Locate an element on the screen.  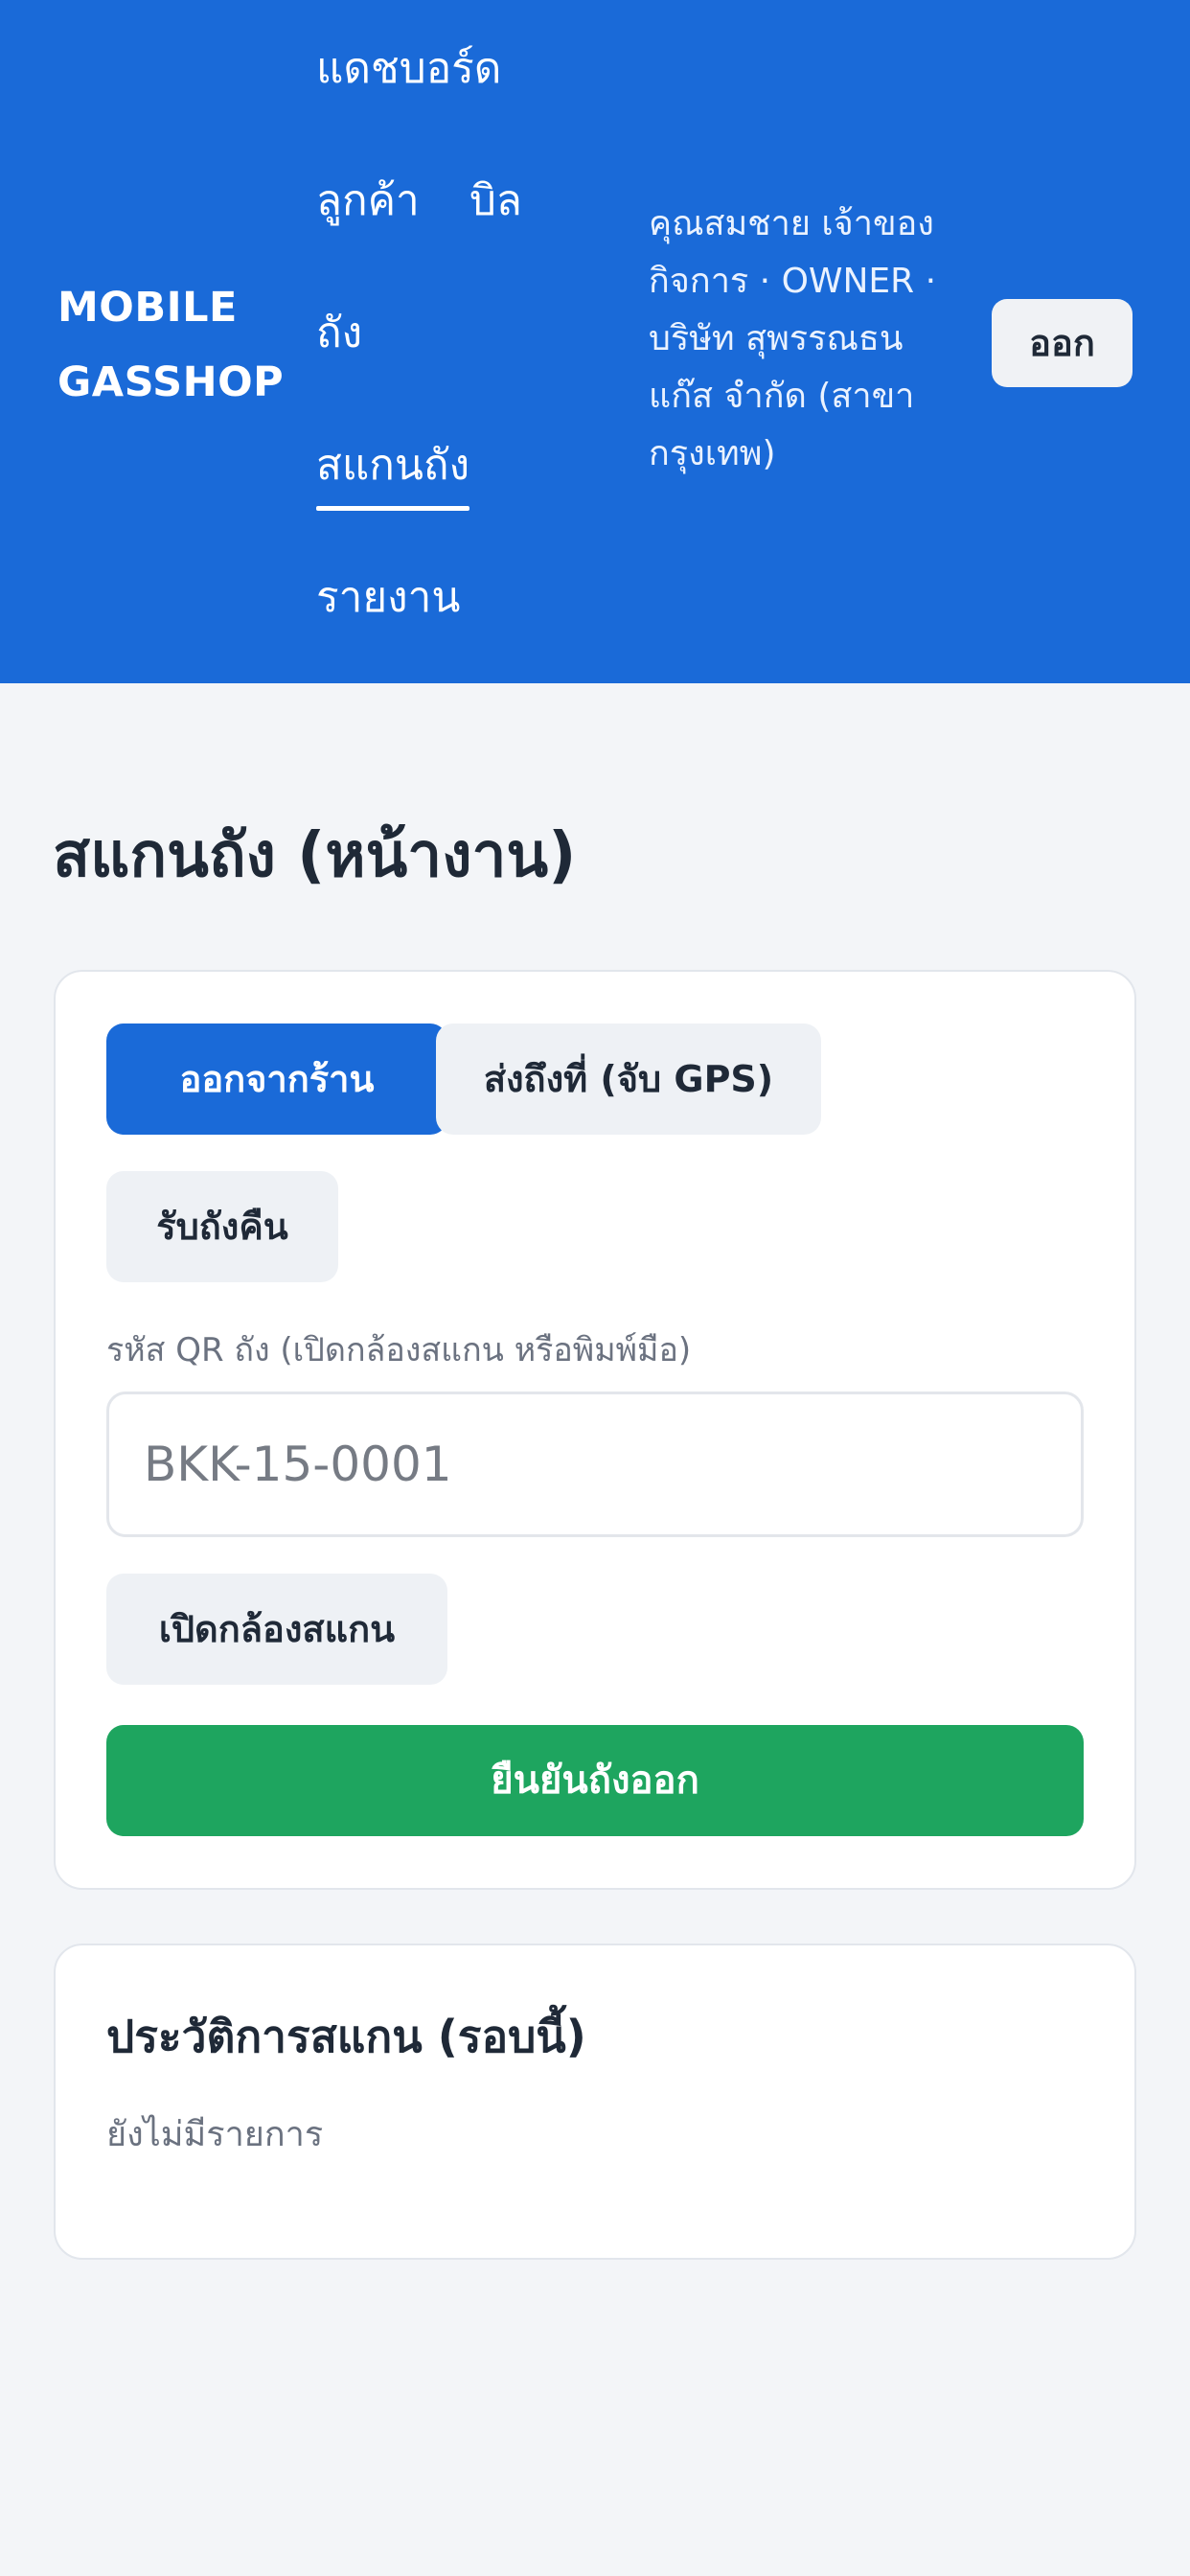
mode-deliver-gps-button: ส่งถึงที่ (จับ GPS) is located at coordinates (629, 1079).